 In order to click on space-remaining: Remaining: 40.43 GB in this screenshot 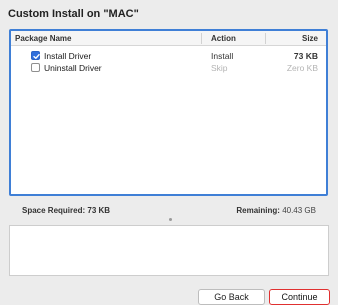, I will do `click(276, 210)`.